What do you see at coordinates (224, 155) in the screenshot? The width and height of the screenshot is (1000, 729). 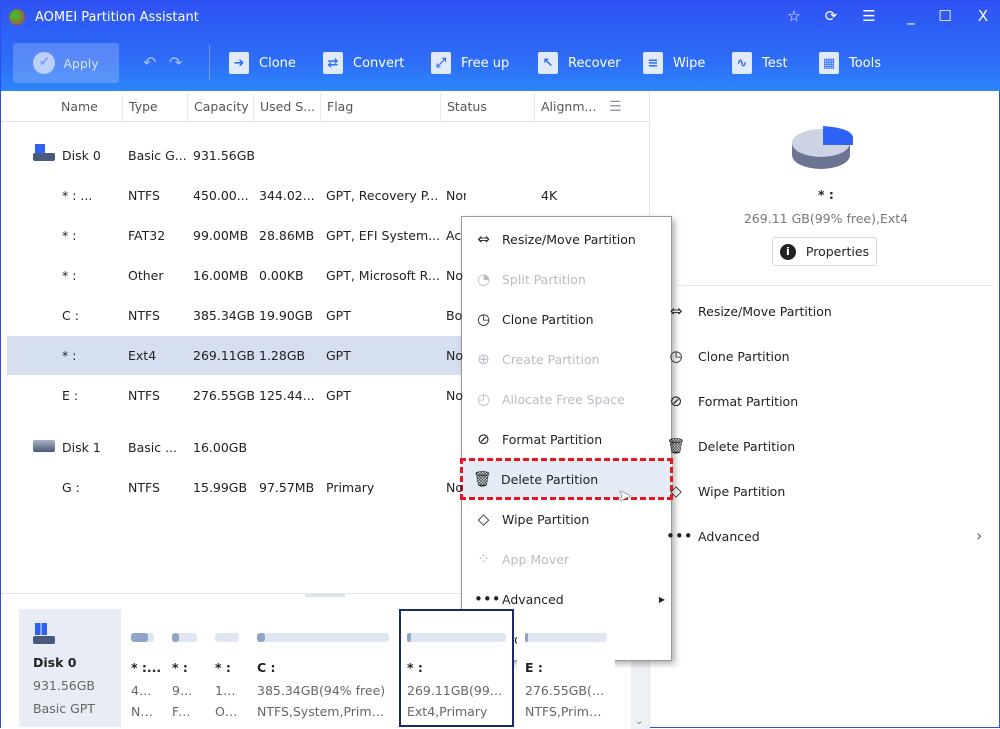 I see `cell-capacity: 931.56GB` at bounding box center [224, 155].